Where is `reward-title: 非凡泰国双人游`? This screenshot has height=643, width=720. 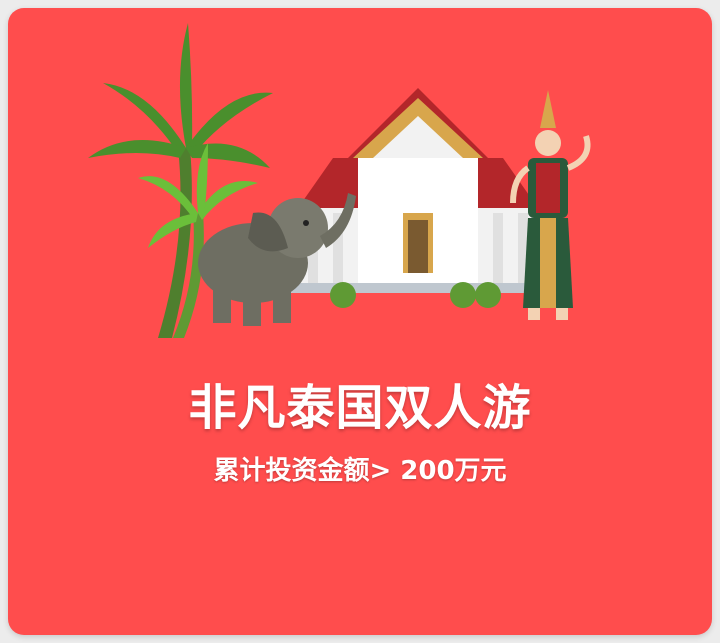
reward-title: 非凡泰国双人游 is located at coordinates (360, 408).